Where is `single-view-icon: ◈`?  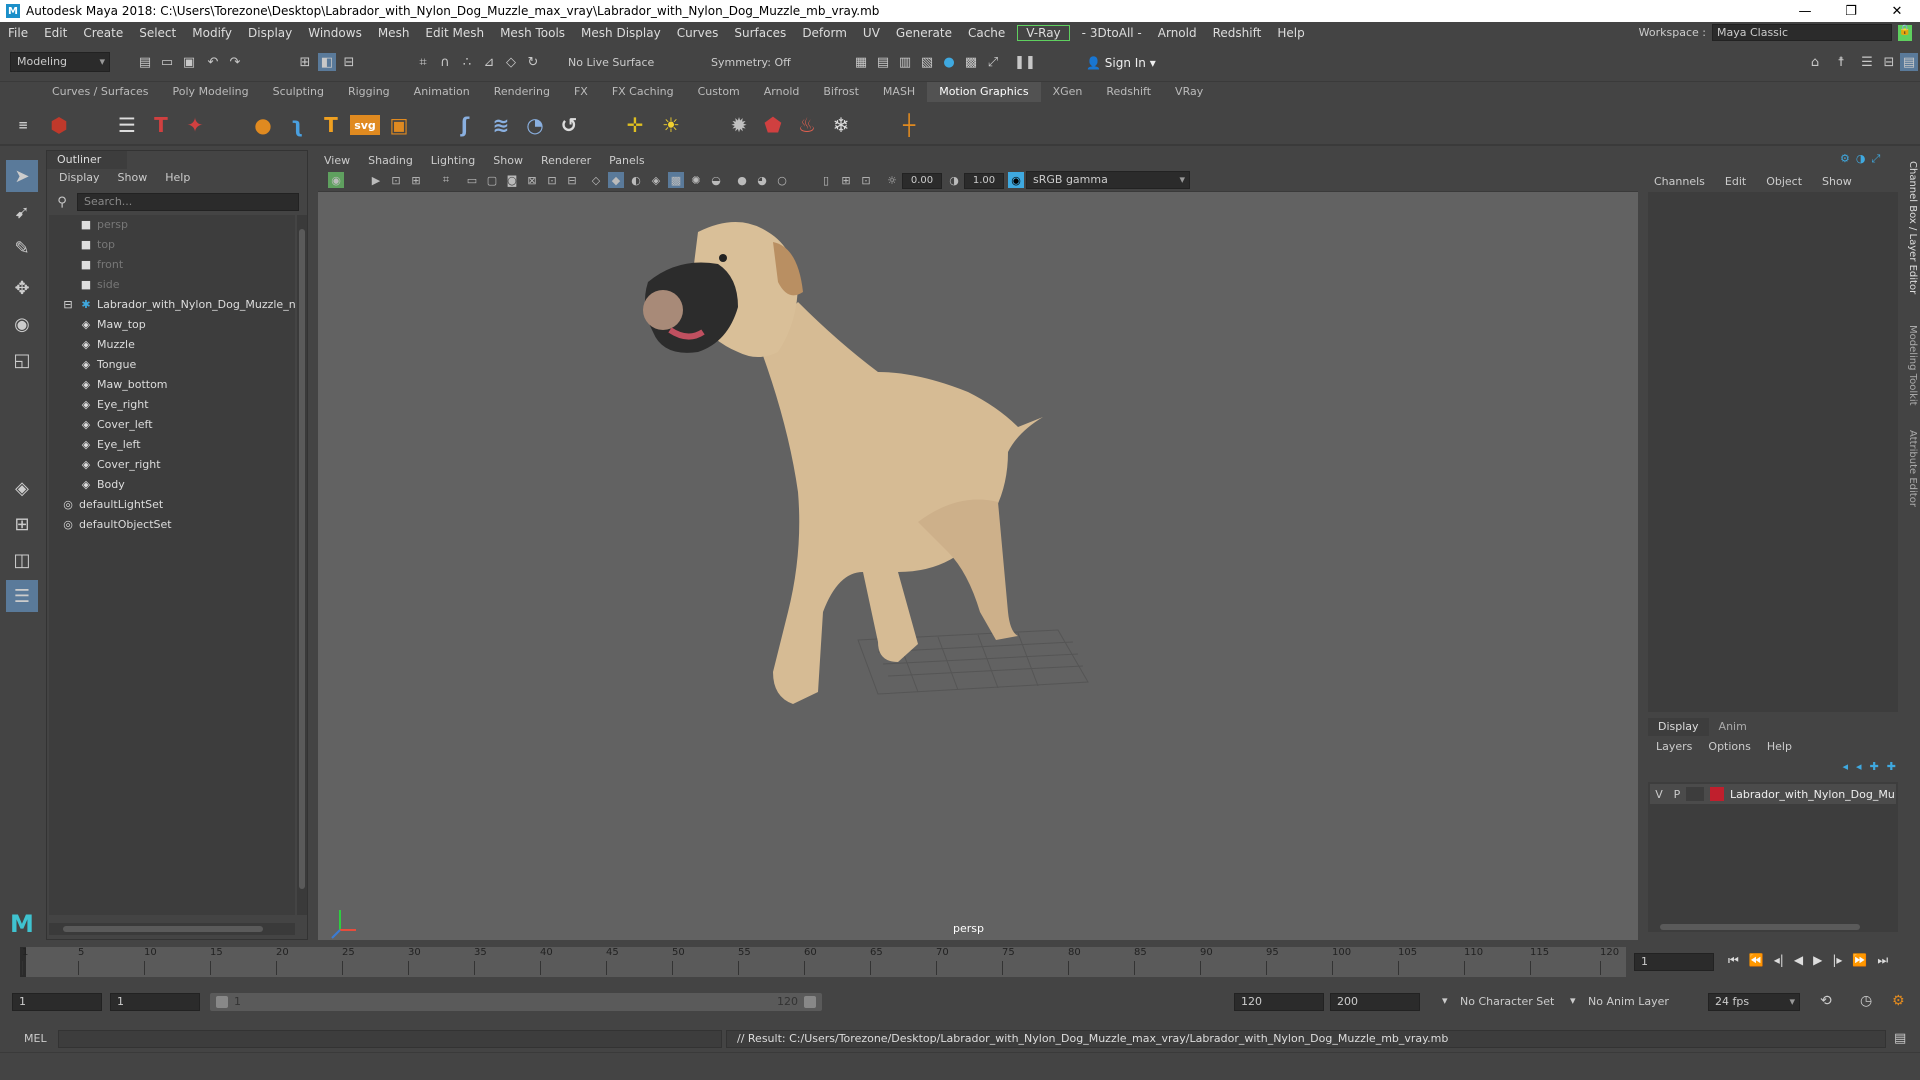
single-view-icon: ◈ is located at coordinates (22, 488).